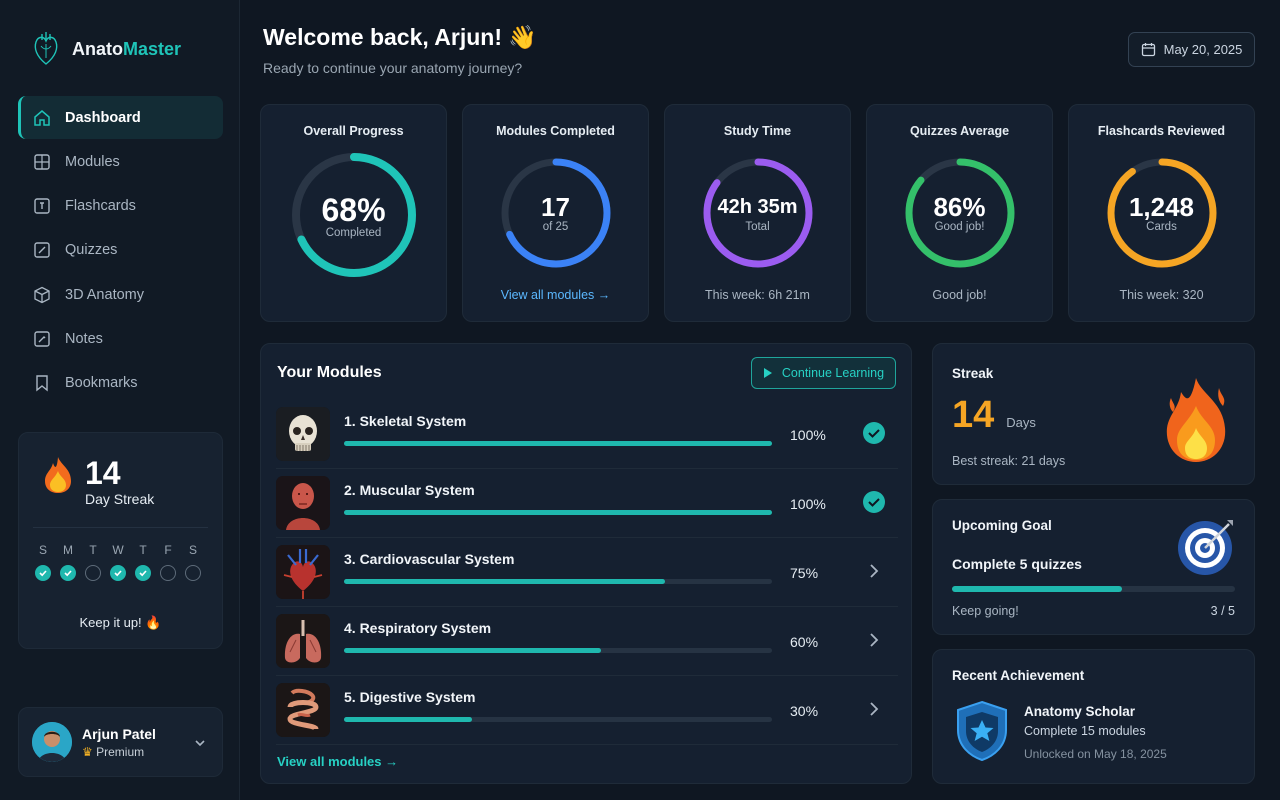 This screenshot has height=800, width=1280. I want to click on stat-footnote: This week: 320, so click(1161, 295).